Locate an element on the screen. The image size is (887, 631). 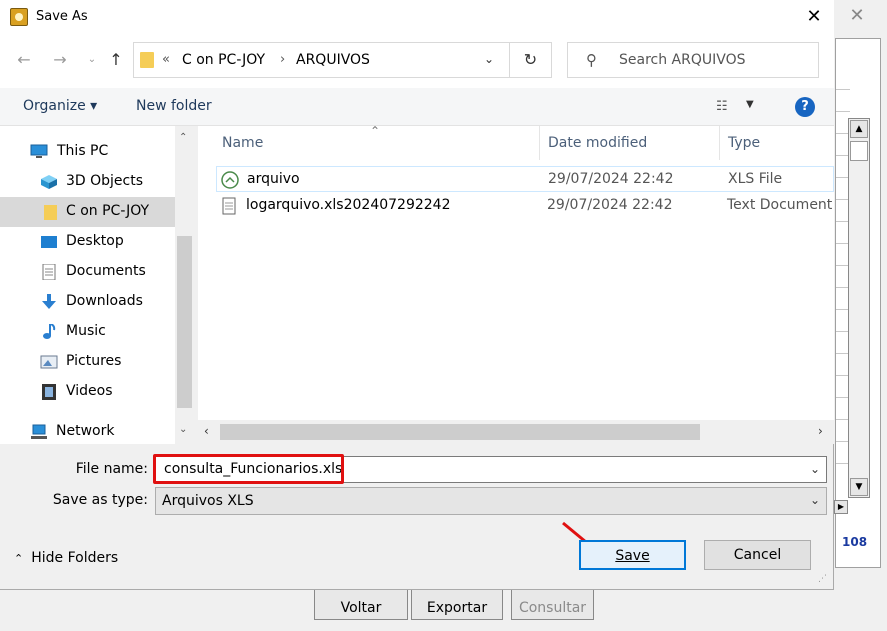
file-type: Text Document is located at coordinates (780, 205).